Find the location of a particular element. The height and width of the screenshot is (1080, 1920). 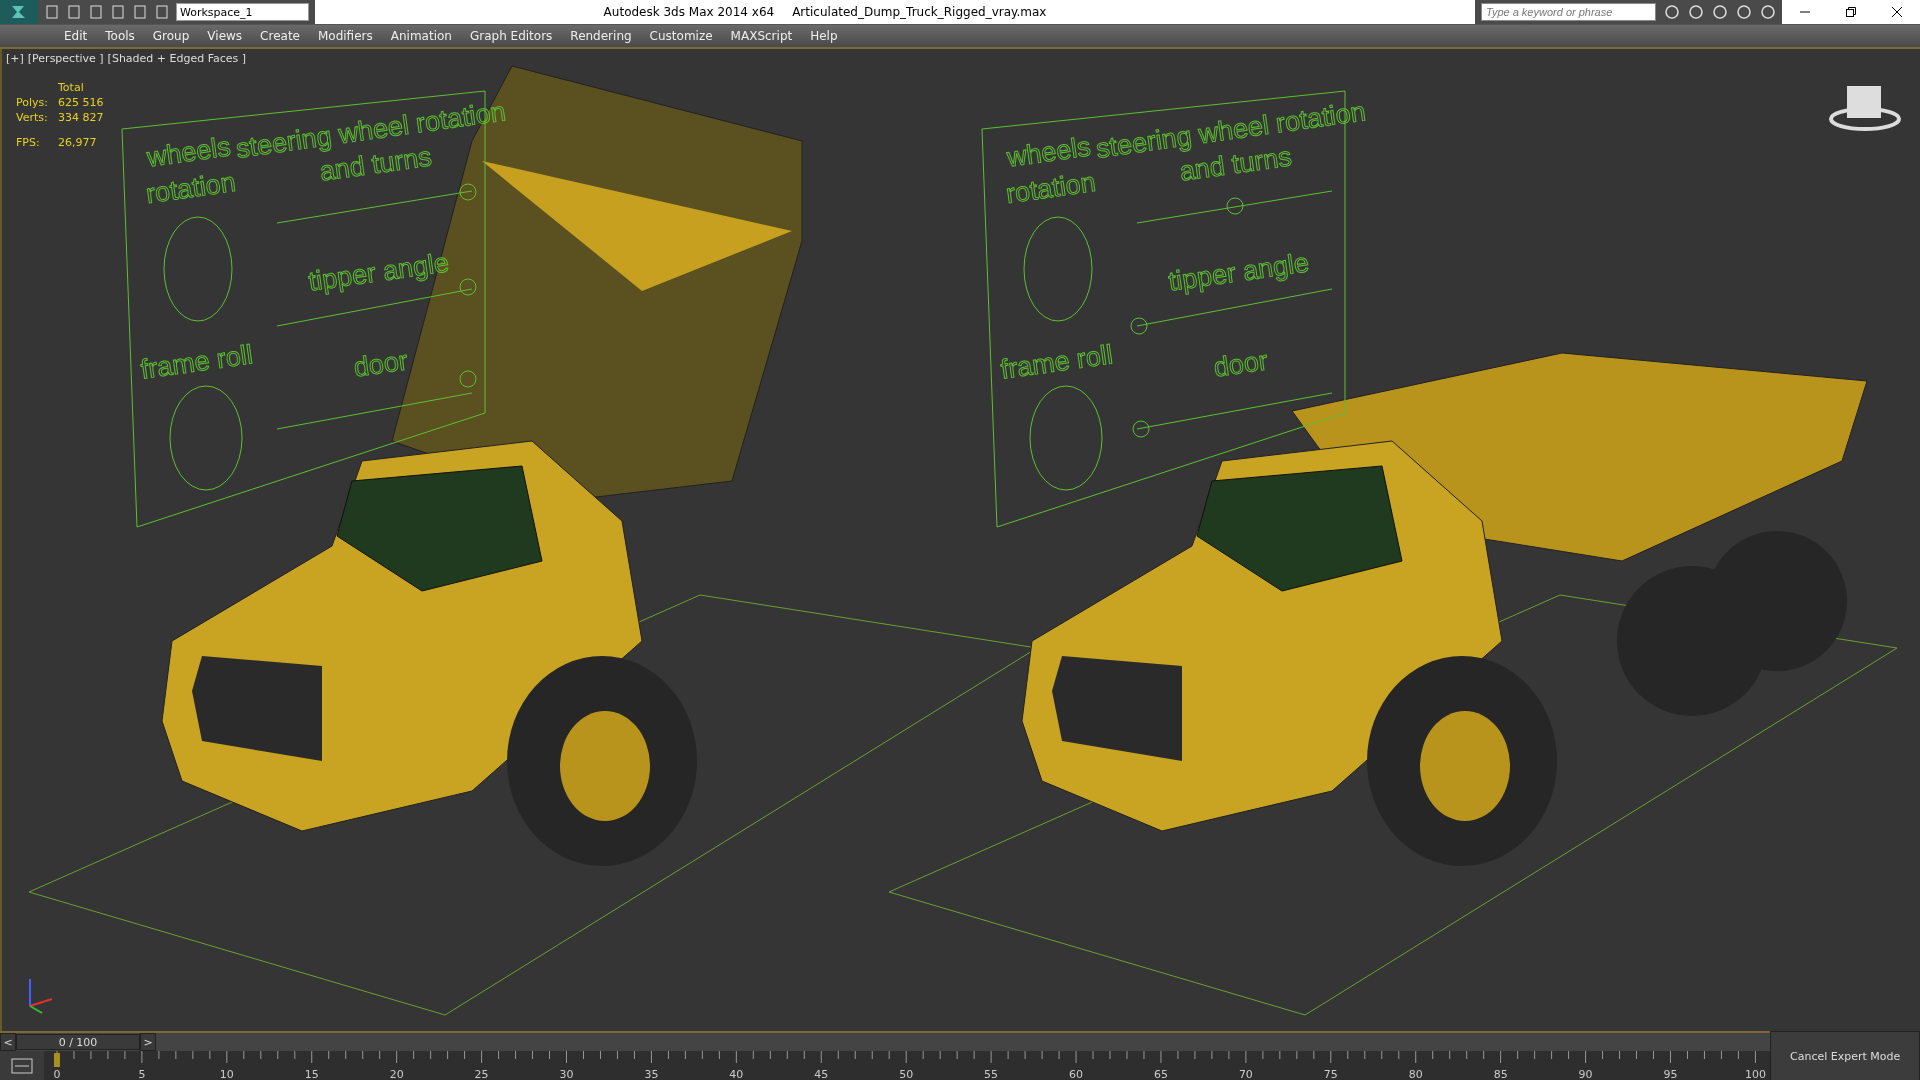

frame-number: 10 is located at coordinates (226, 1073).